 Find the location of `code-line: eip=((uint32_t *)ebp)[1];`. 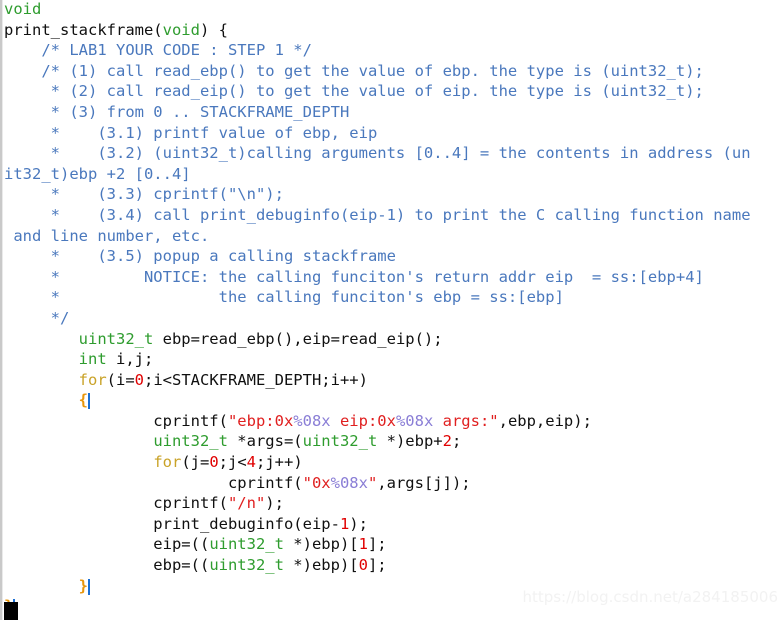

code-line: eip=((uint32_t *)ebp)[1]; is located at coordinates (394, 544).